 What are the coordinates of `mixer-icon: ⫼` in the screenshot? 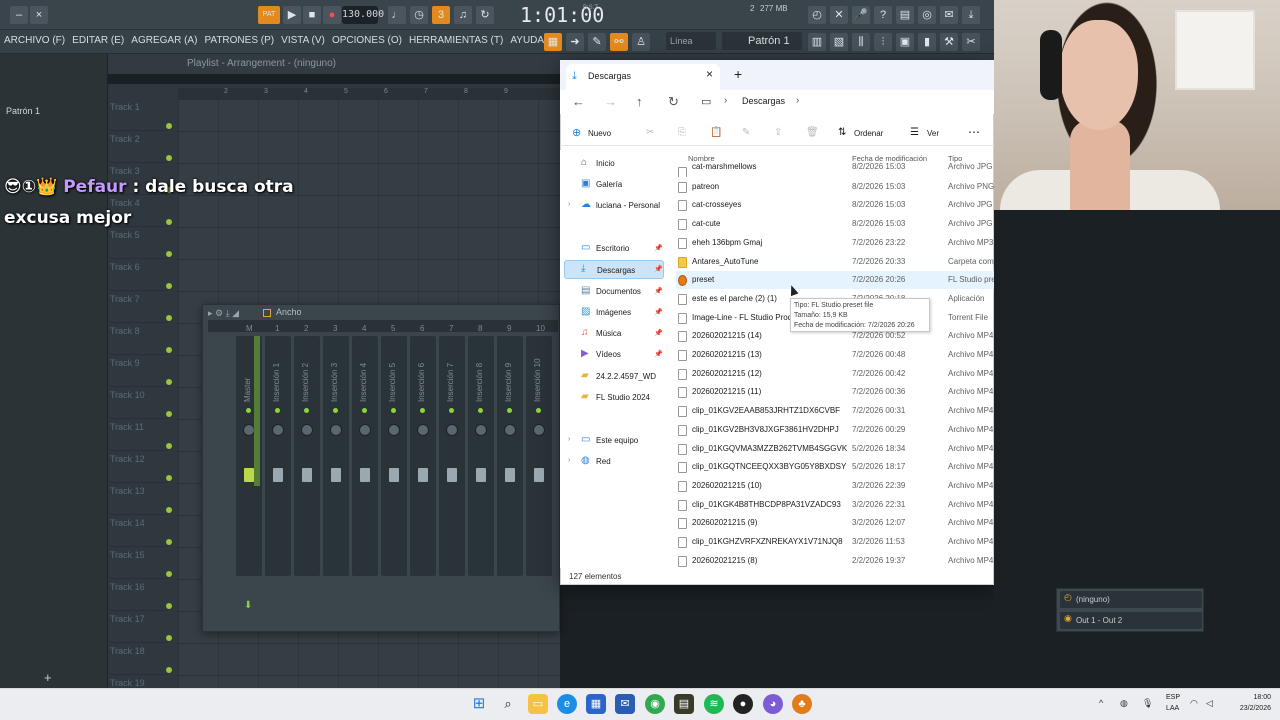 It's located at (861, 42).